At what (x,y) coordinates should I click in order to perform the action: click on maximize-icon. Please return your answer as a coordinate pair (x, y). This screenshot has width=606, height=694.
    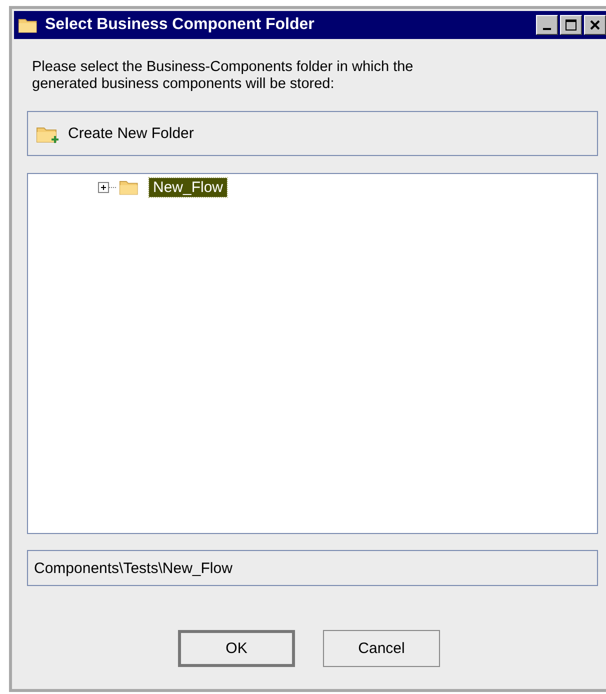
    Looking at the image, I should click on (571, 25).